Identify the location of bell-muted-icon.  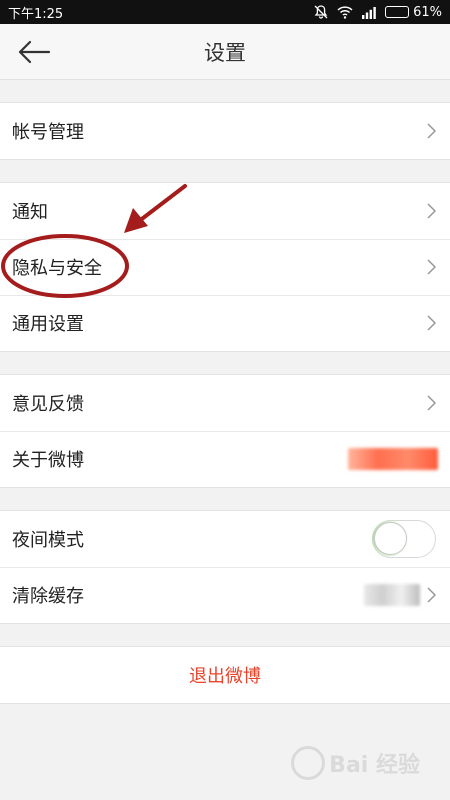
(321, 12).